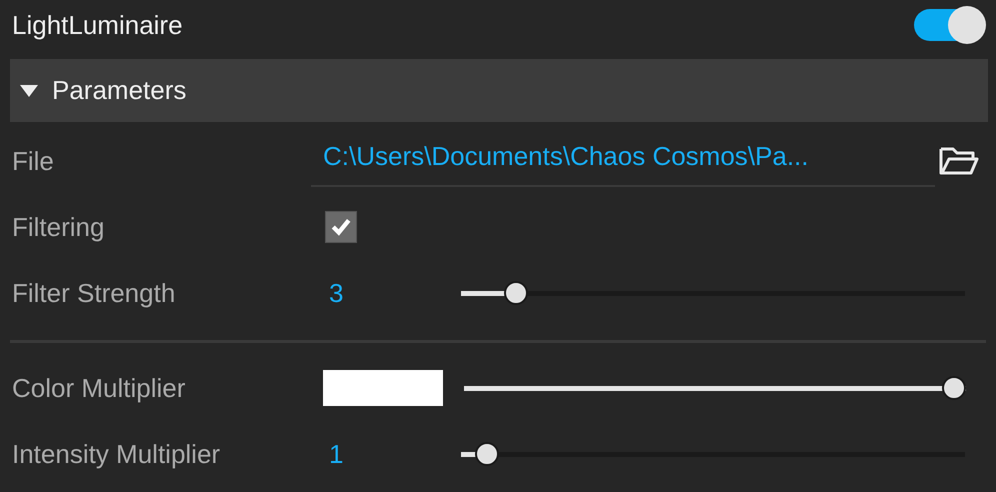 This screenshot has width=996, height=492. I want to click on parameter-label: Filtering, so click(59, 227).